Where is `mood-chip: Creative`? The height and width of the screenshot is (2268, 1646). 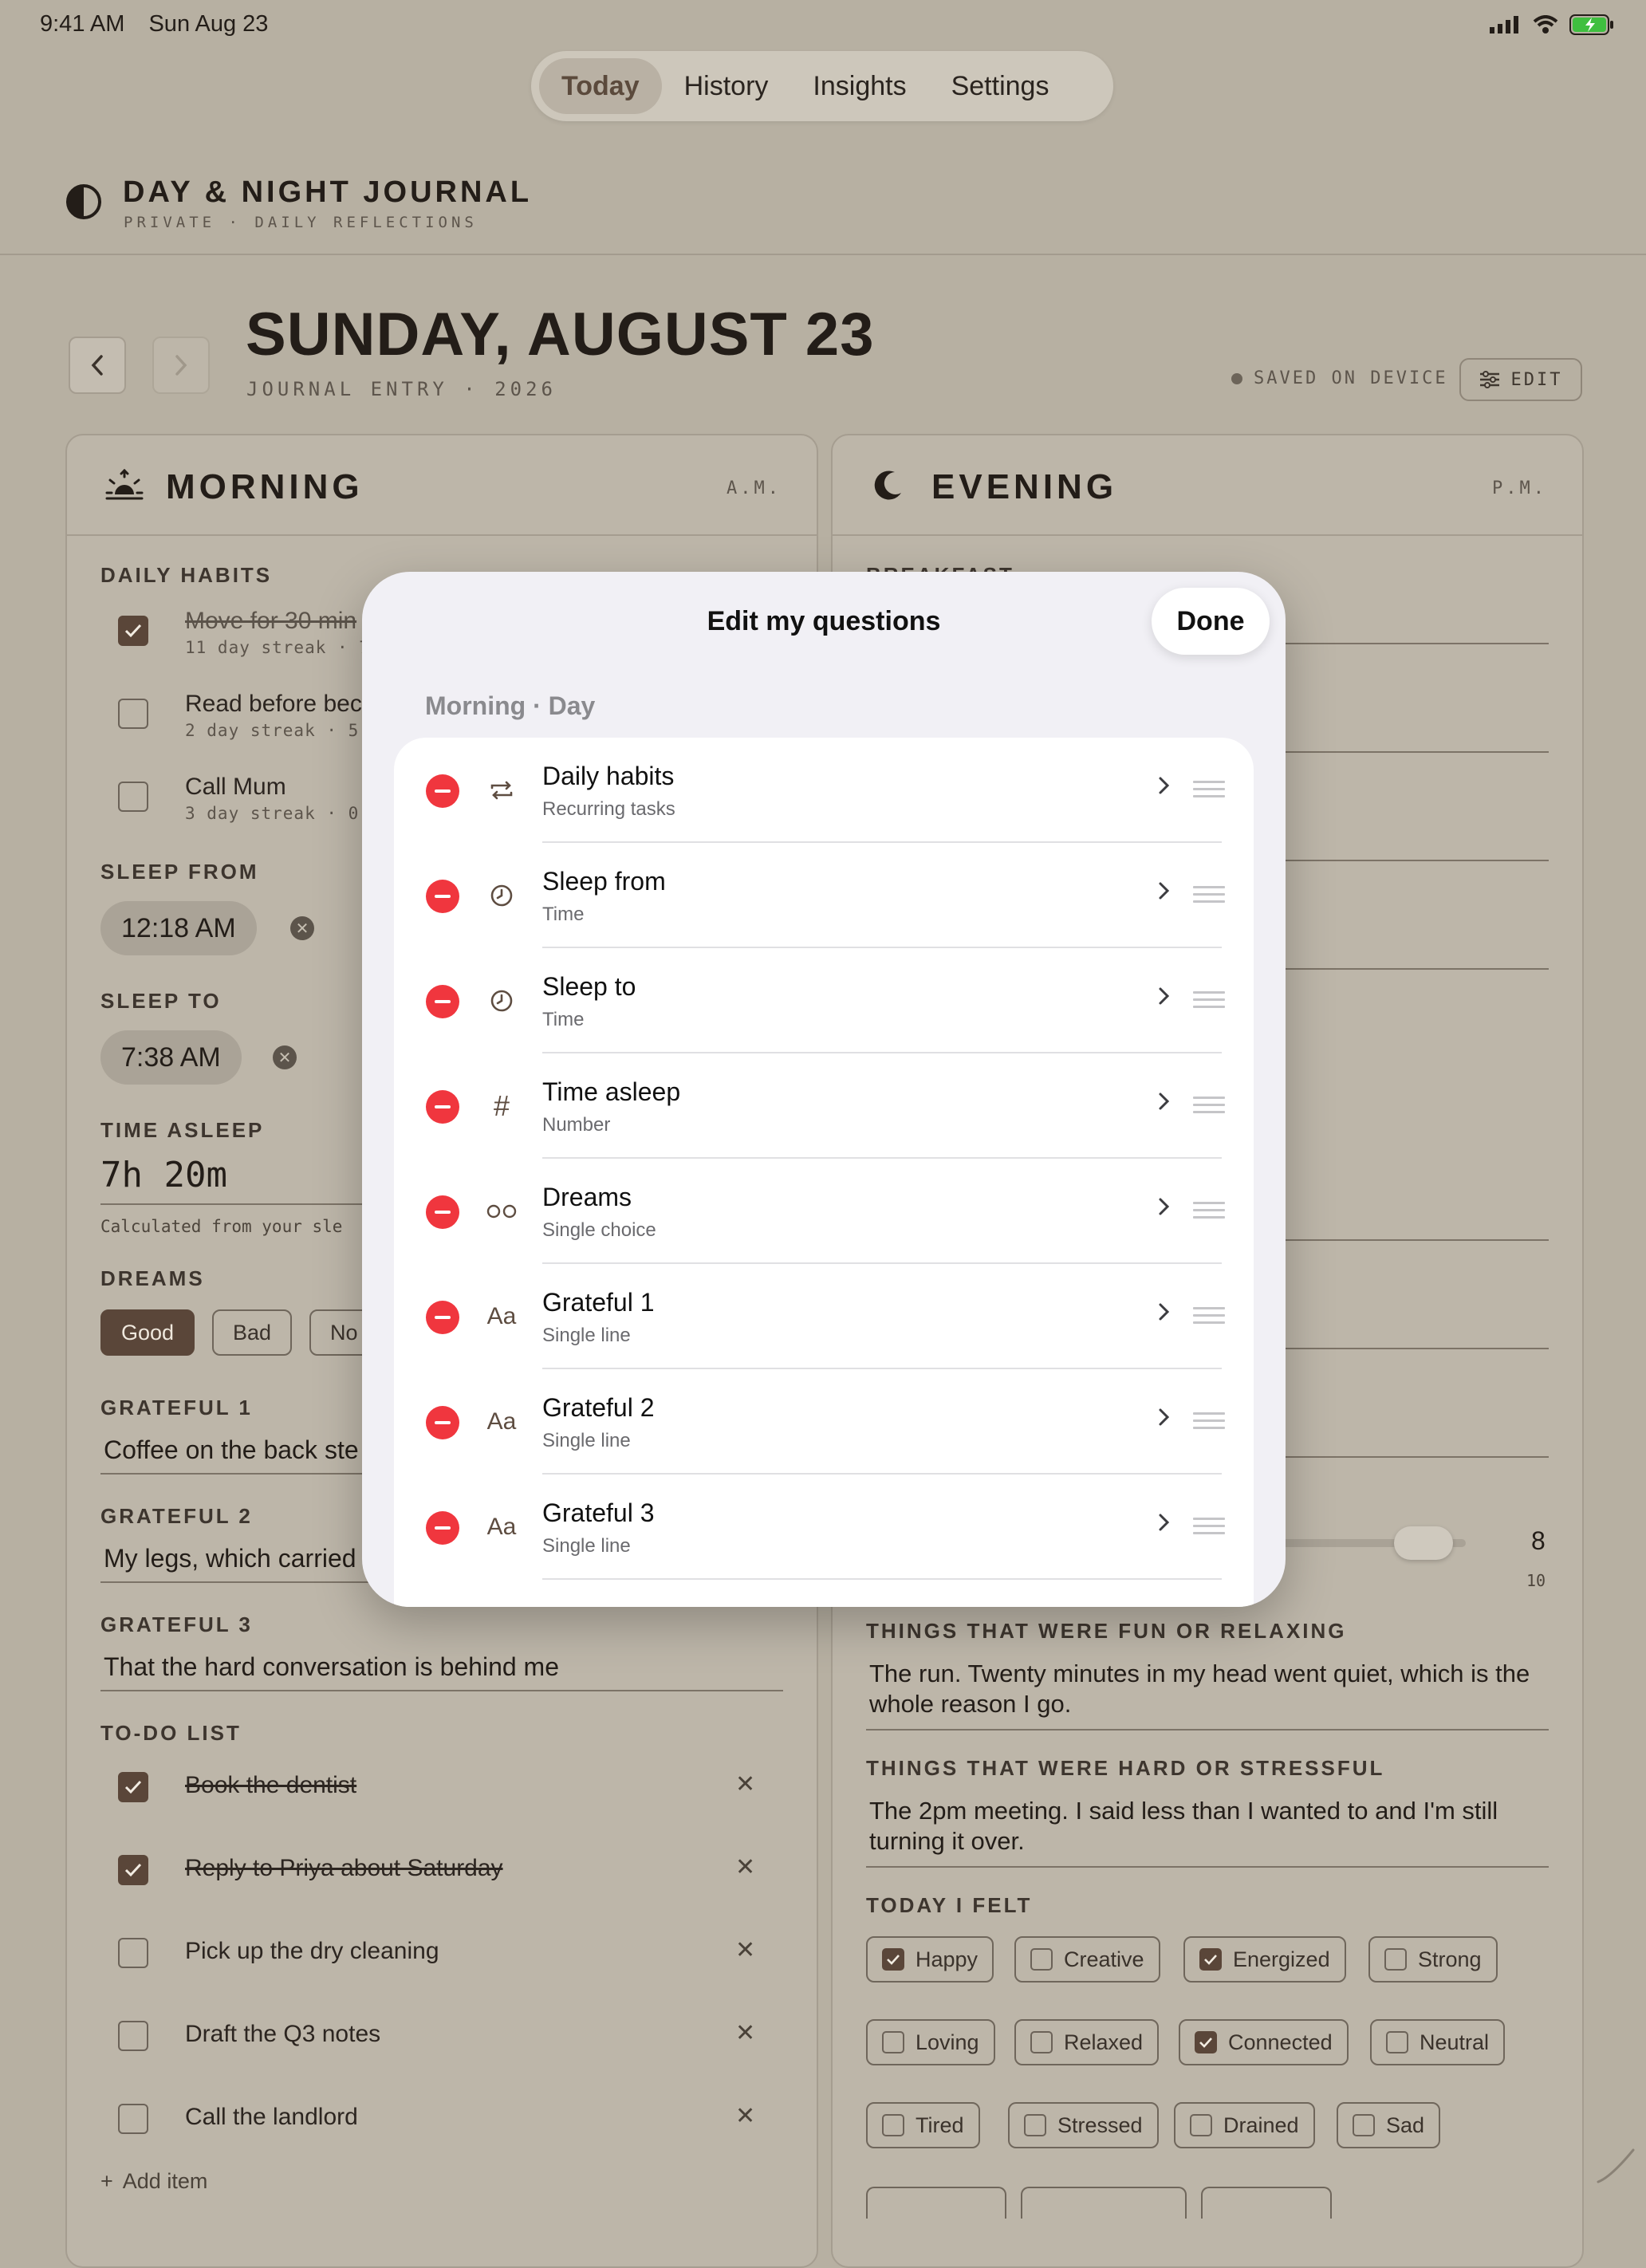
mood-chip: Creative is located at coordinates (1087, 1960).